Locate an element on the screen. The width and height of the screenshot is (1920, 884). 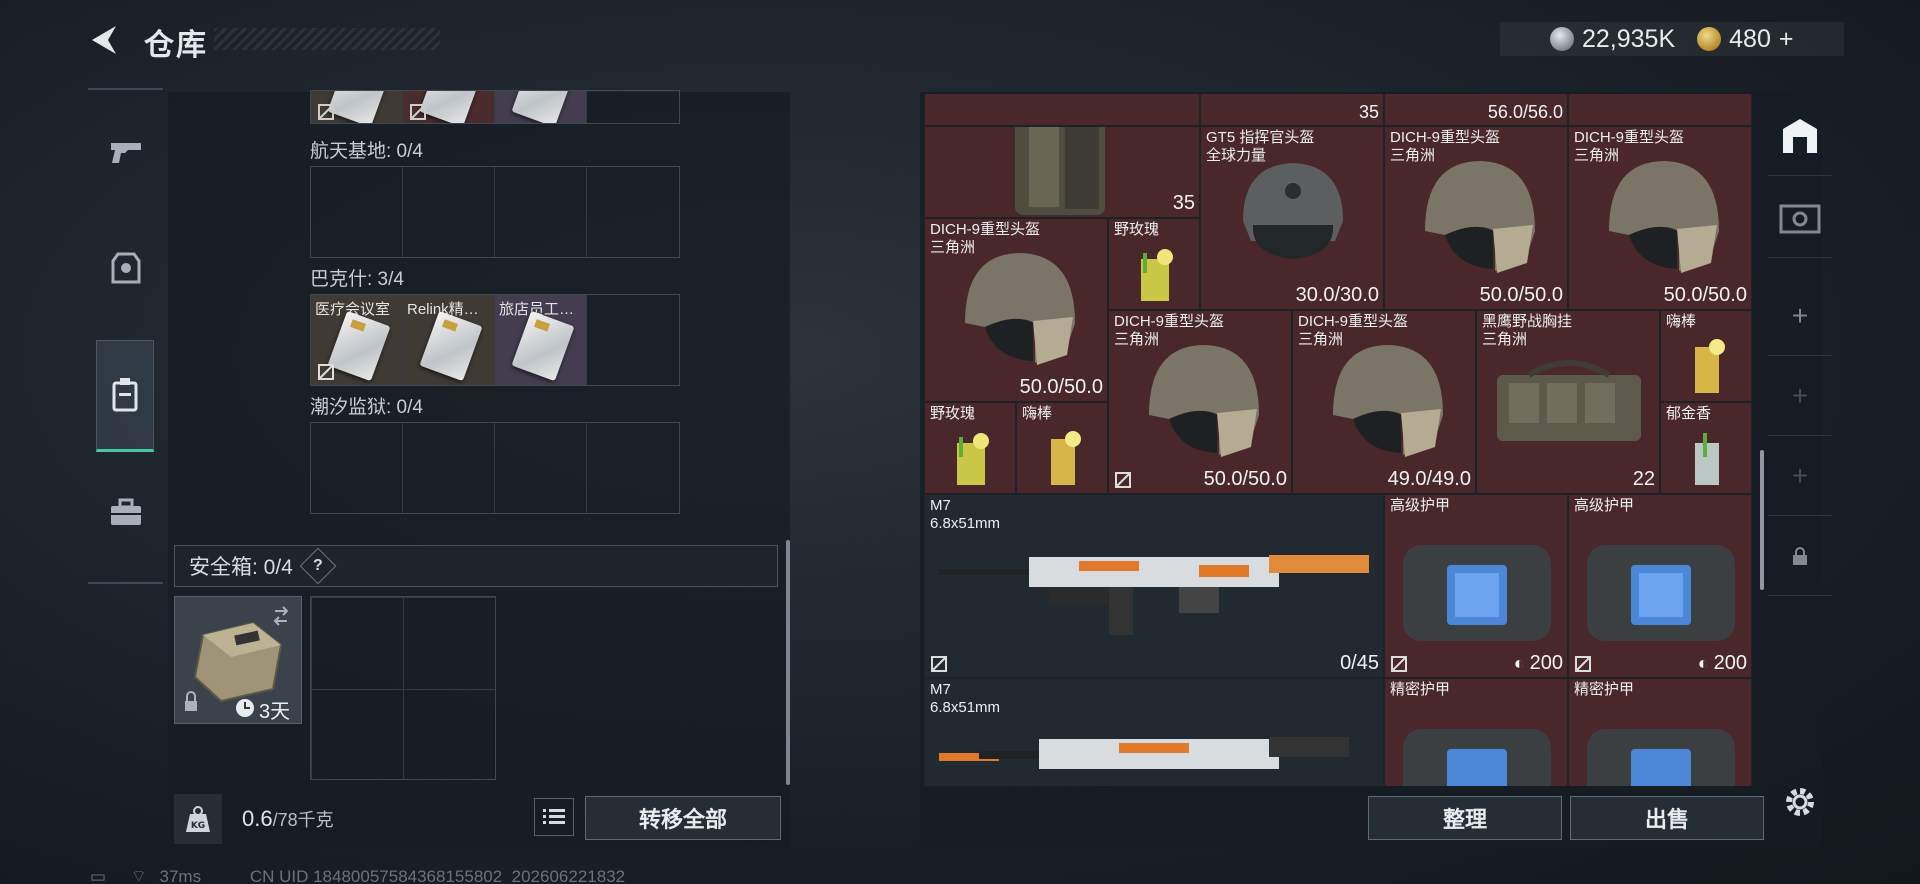
weight-icon-box: KG is located at coordinates (198, 819).